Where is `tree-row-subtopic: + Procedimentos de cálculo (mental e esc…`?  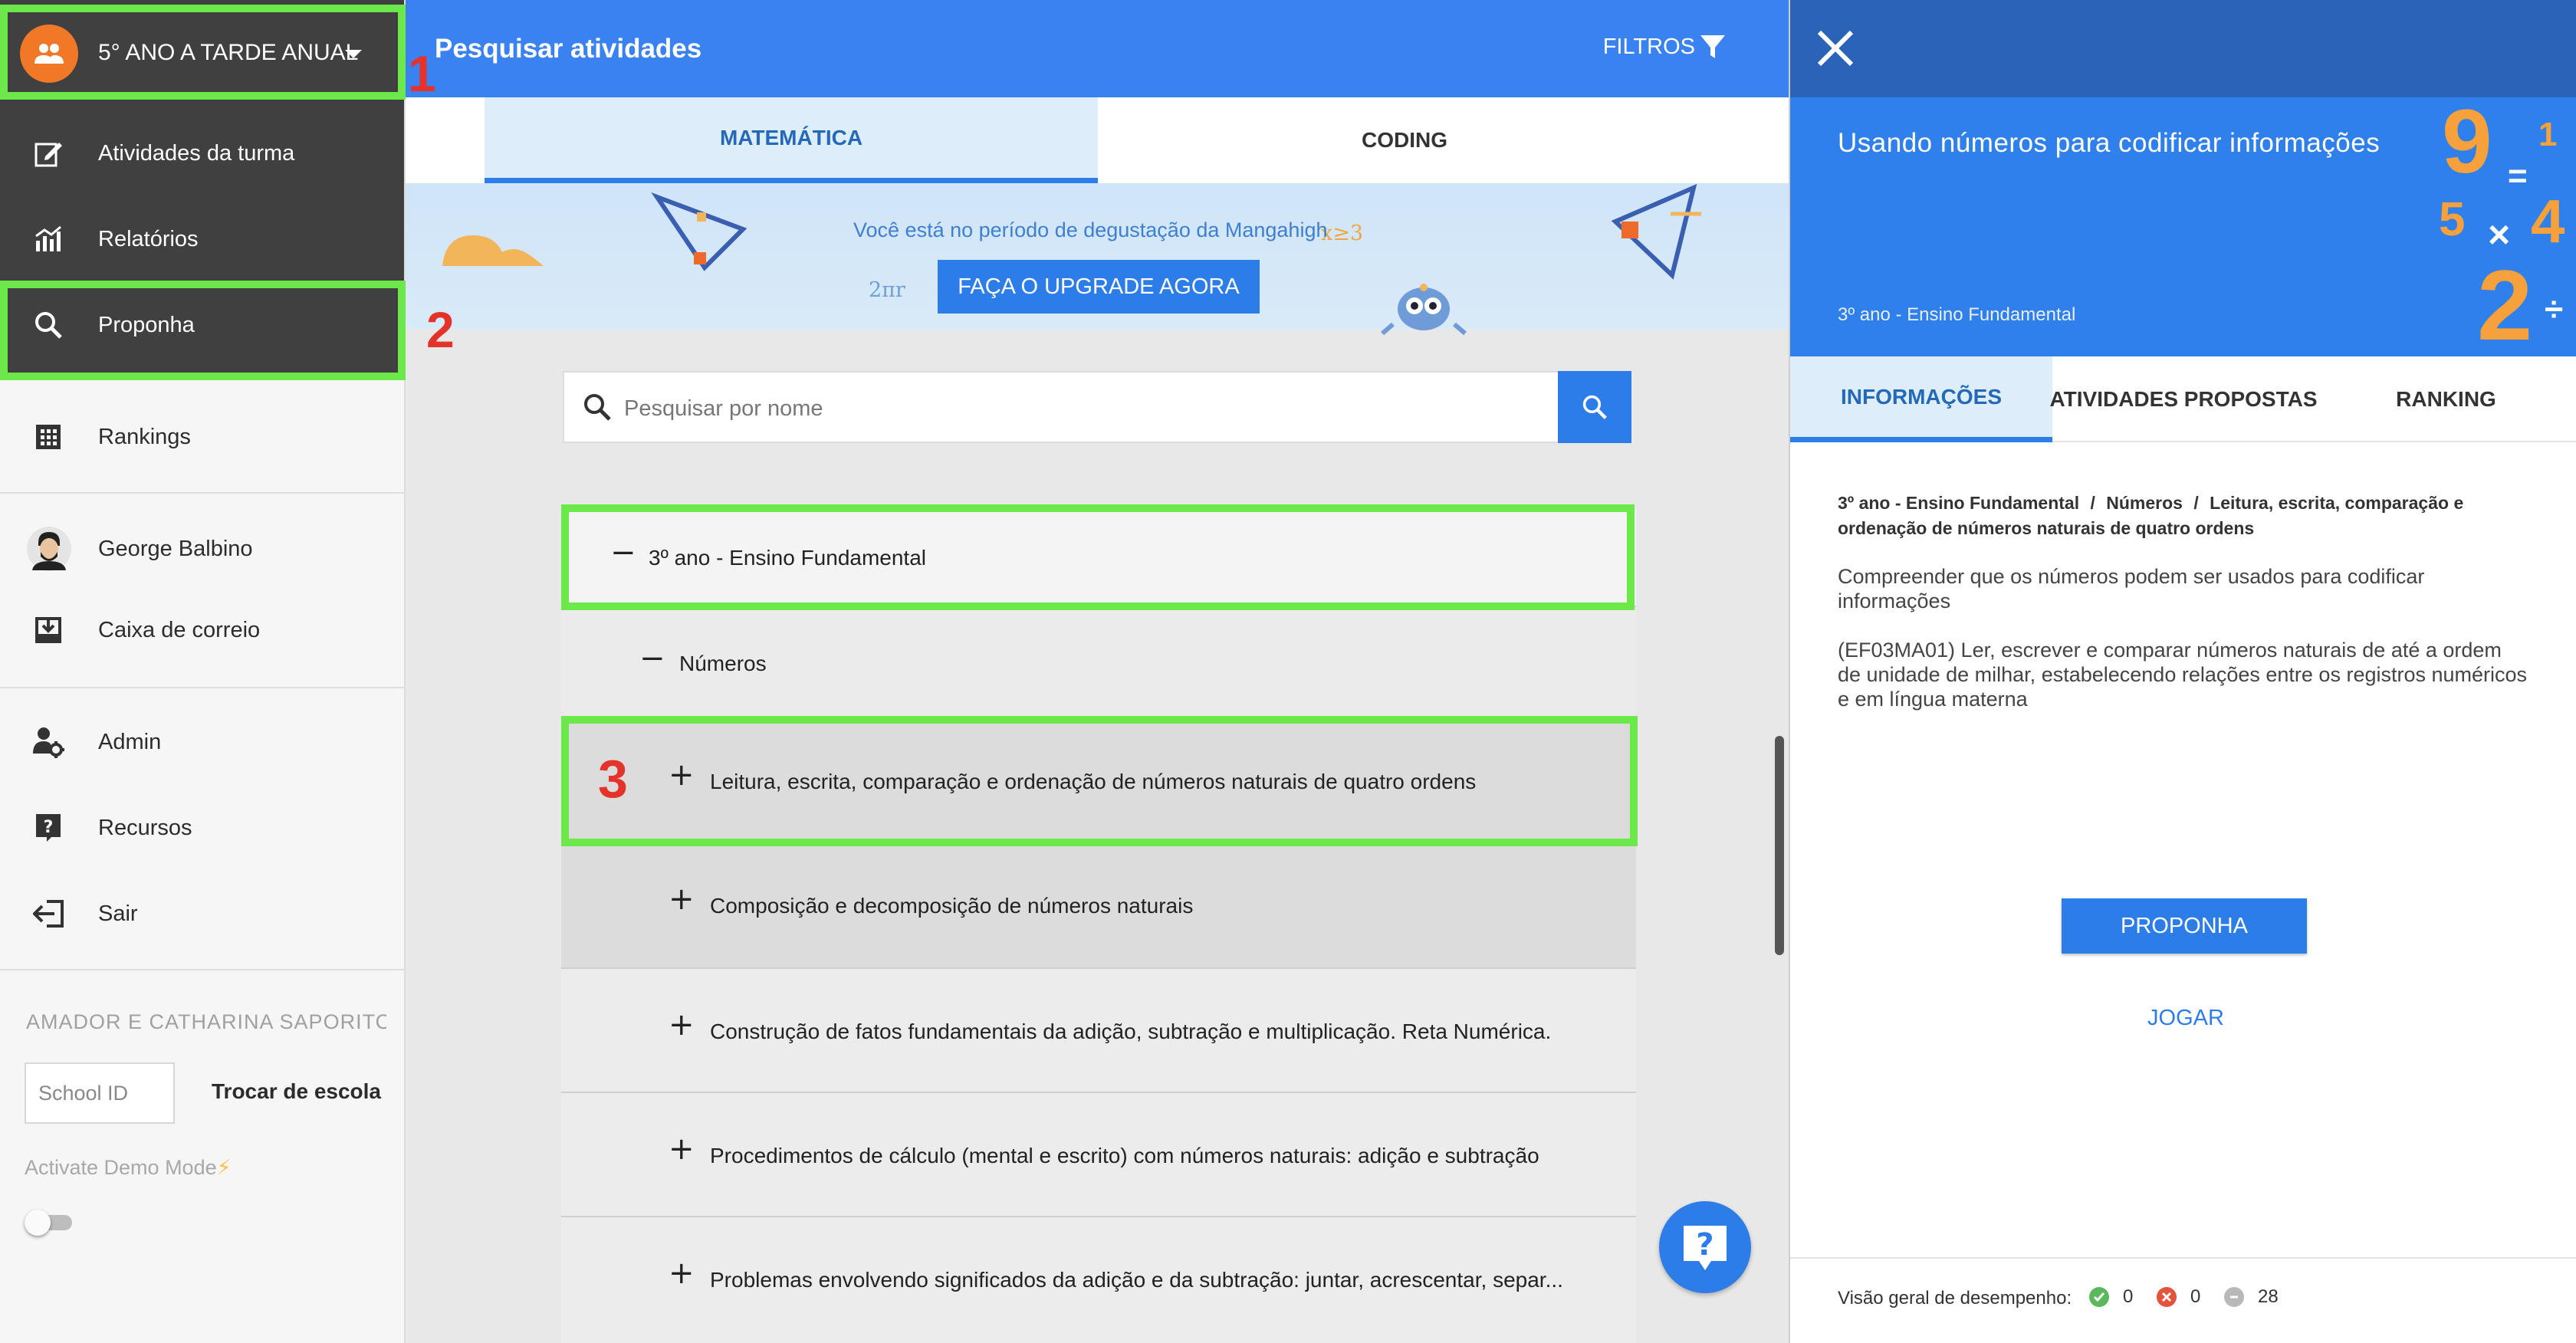 tree-row-subtopic: + Procedimentos de cálculo (mental e esc… is located at coordinates (1098, 1155).